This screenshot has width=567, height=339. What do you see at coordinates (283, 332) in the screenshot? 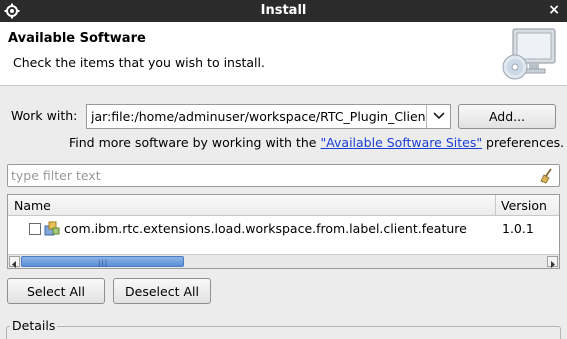
I see `details-group` at bounding box center [283, 332].